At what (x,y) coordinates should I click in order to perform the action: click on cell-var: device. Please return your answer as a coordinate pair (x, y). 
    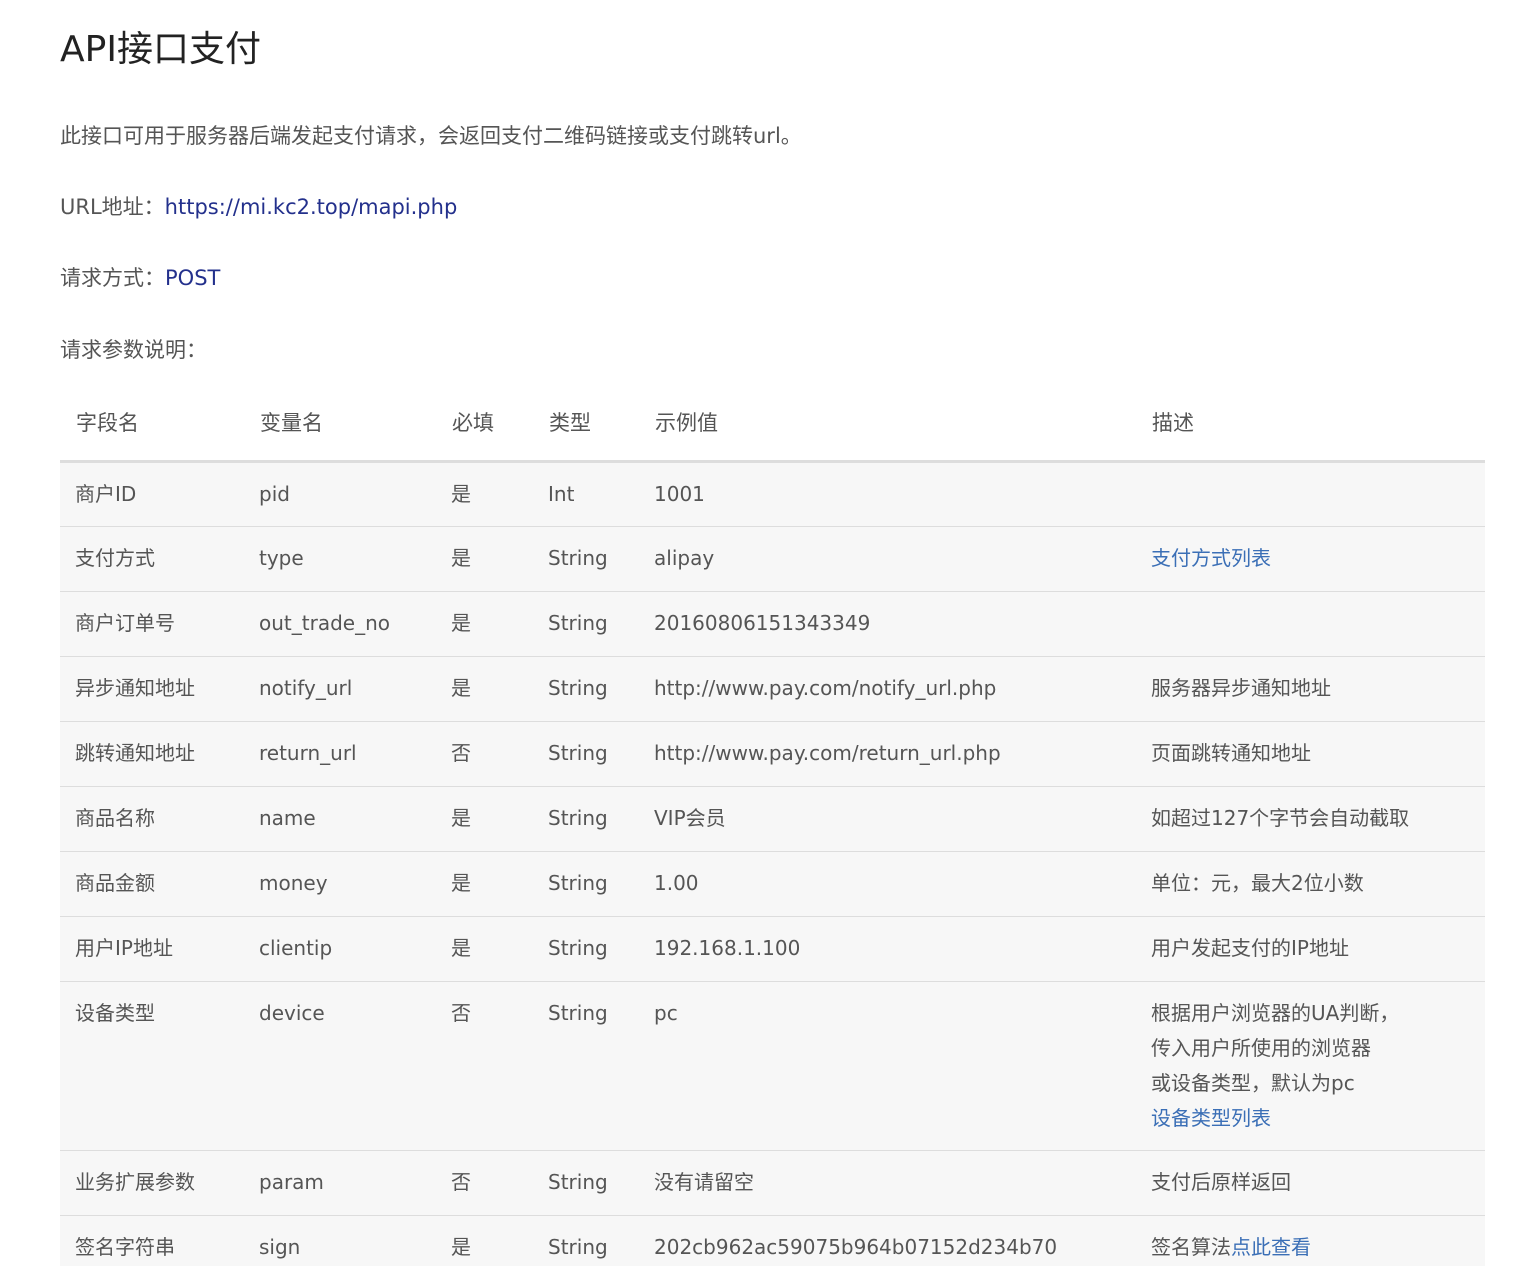
    Looking at the image, I should click on (340, 1065).